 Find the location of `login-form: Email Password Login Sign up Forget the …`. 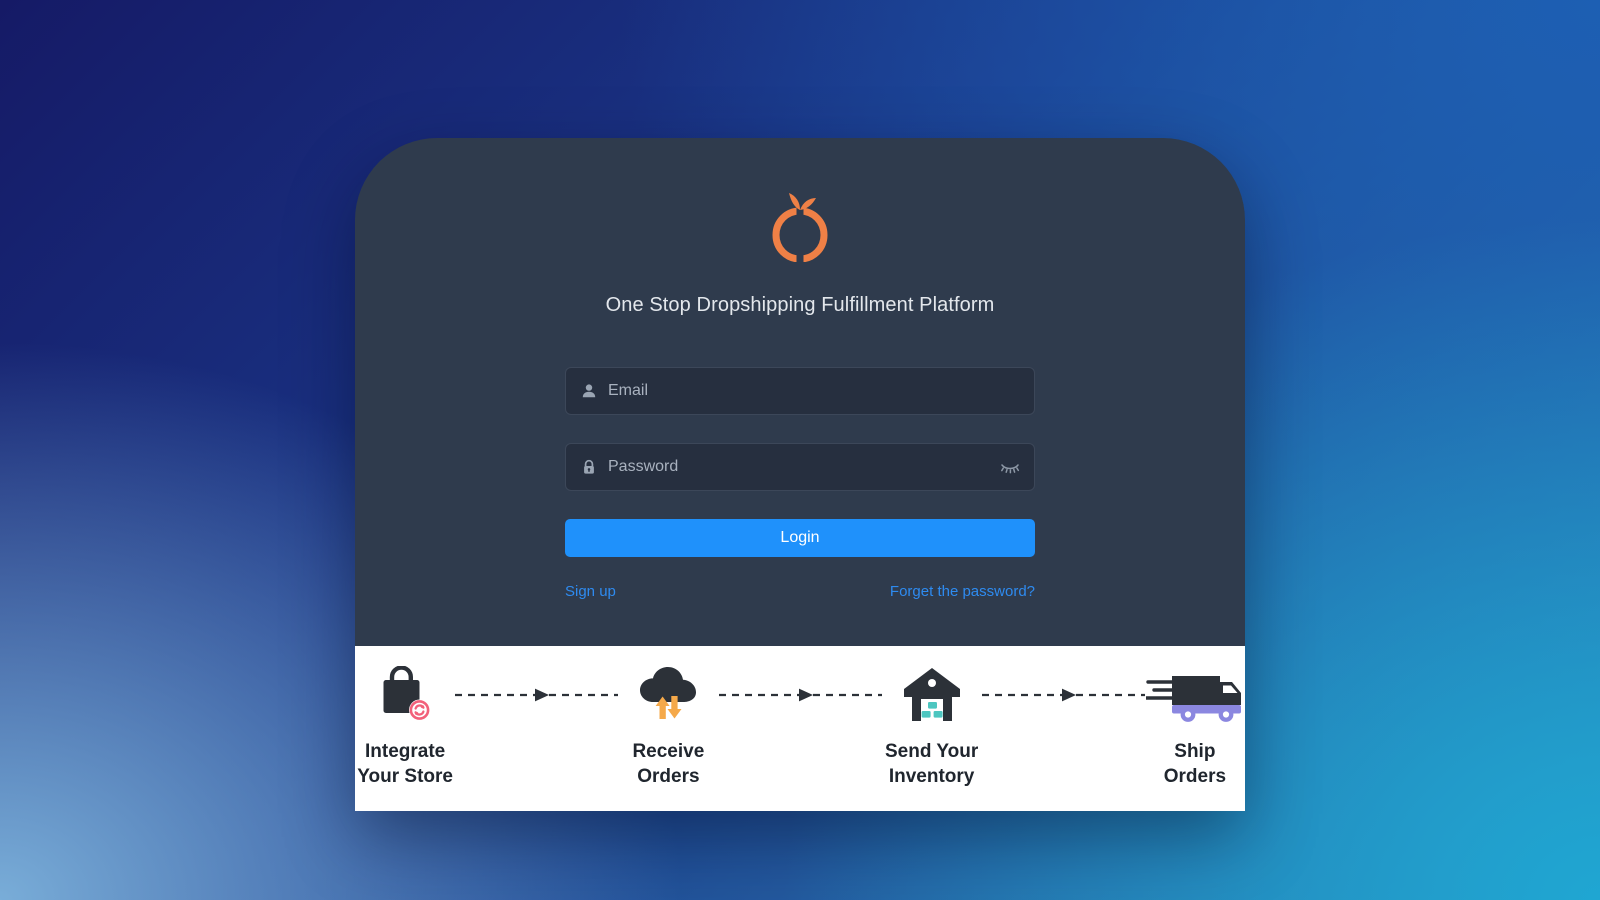

login-form: Email Password Login Sign up Forget the … is located at coordinates (800, 483).